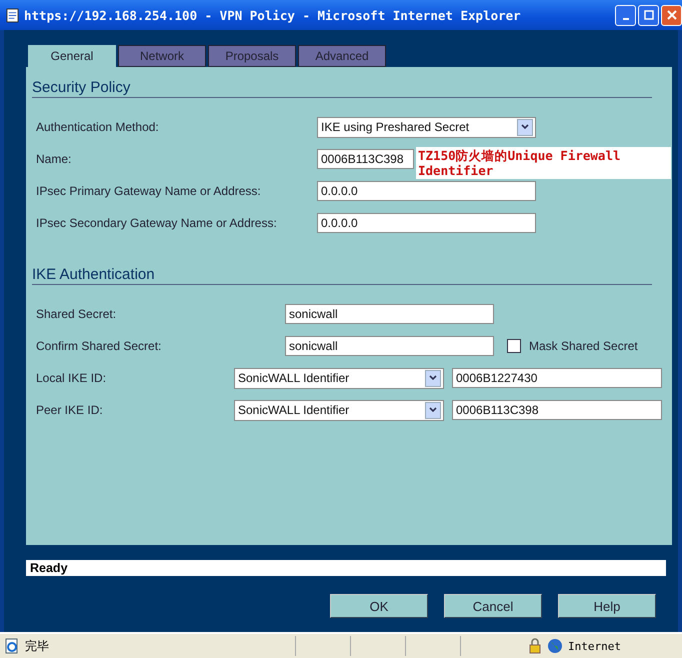 This screenshot has width=682, height=658. Describe the element at coordinates (535, 646) in the screenshot. I see `lock-icon` at that location.